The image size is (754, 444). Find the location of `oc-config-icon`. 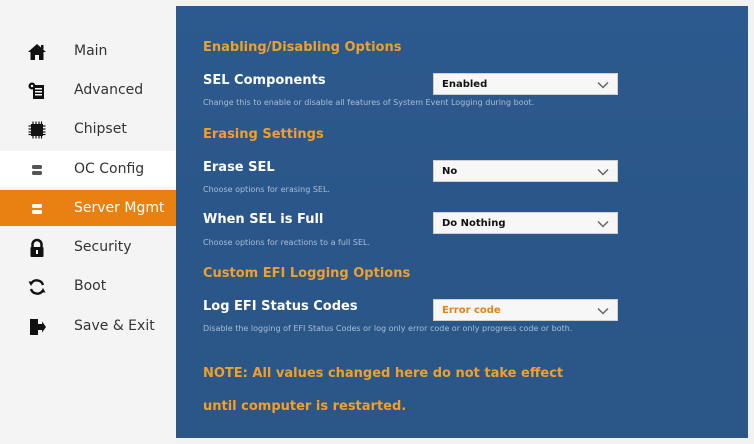

oc-config-icon is located at coordinates (37, 170).